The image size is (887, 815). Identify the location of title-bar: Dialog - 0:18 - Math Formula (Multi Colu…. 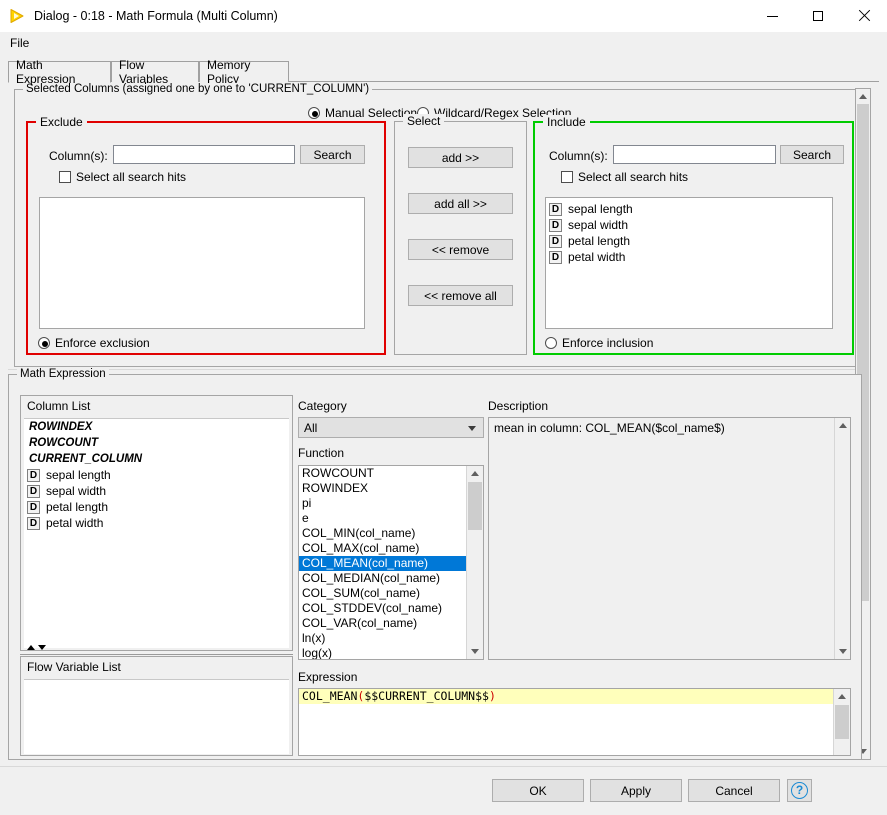
(443, 16).